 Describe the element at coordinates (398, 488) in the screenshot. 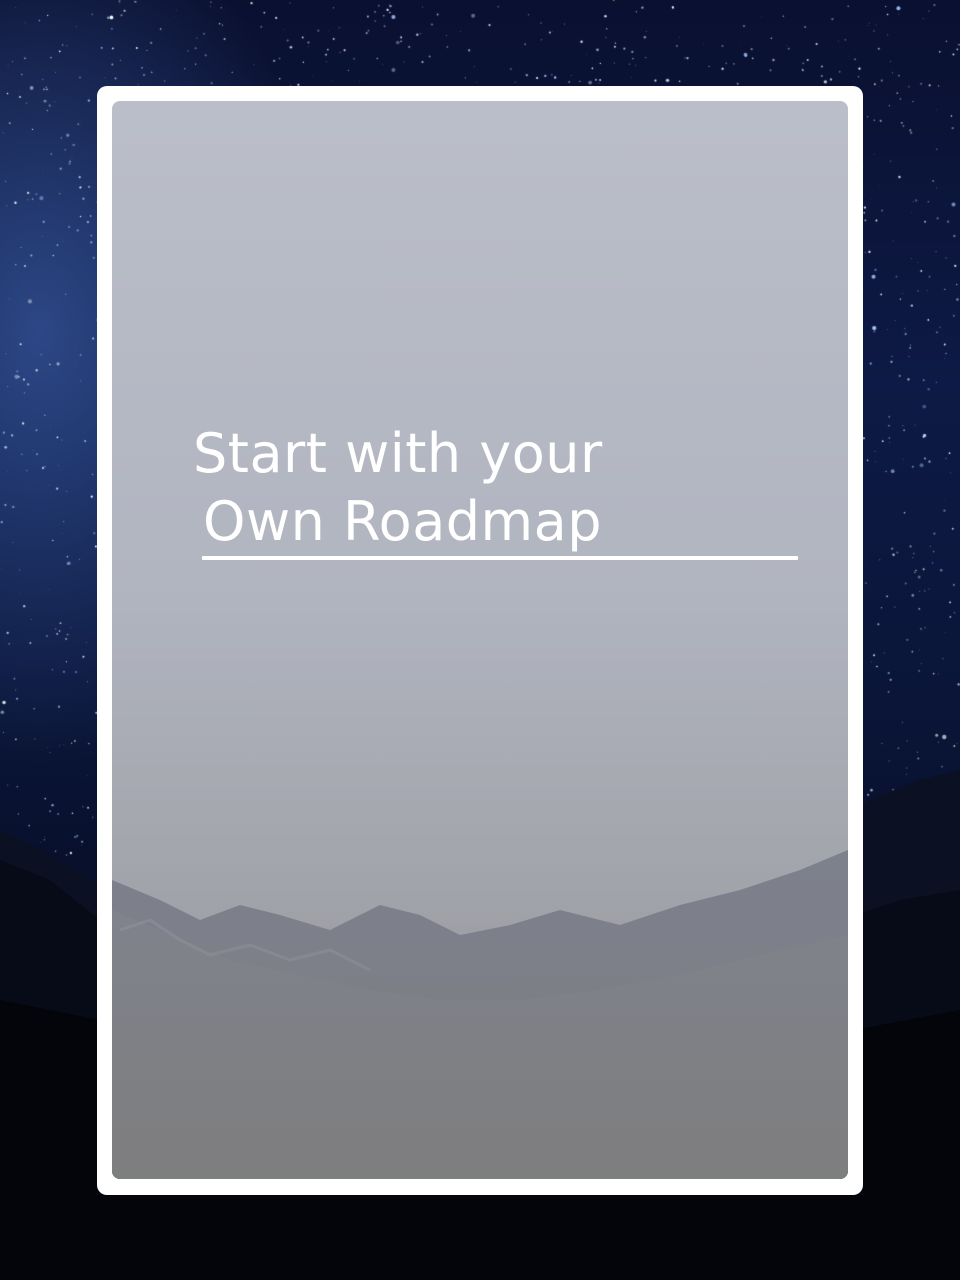

I see `headline: Start with your Own Roadmap` at that location.